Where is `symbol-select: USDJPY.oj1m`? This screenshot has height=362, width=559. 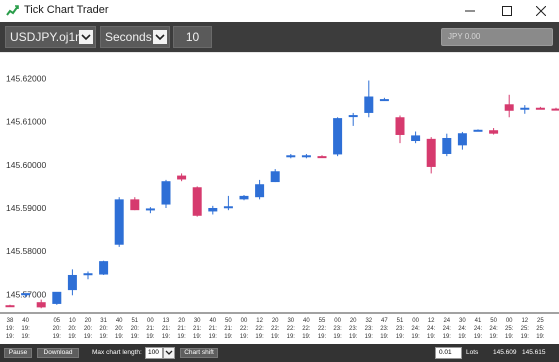 symbol-select: USDJPY.oj1m is located at coordinates (50, 37).